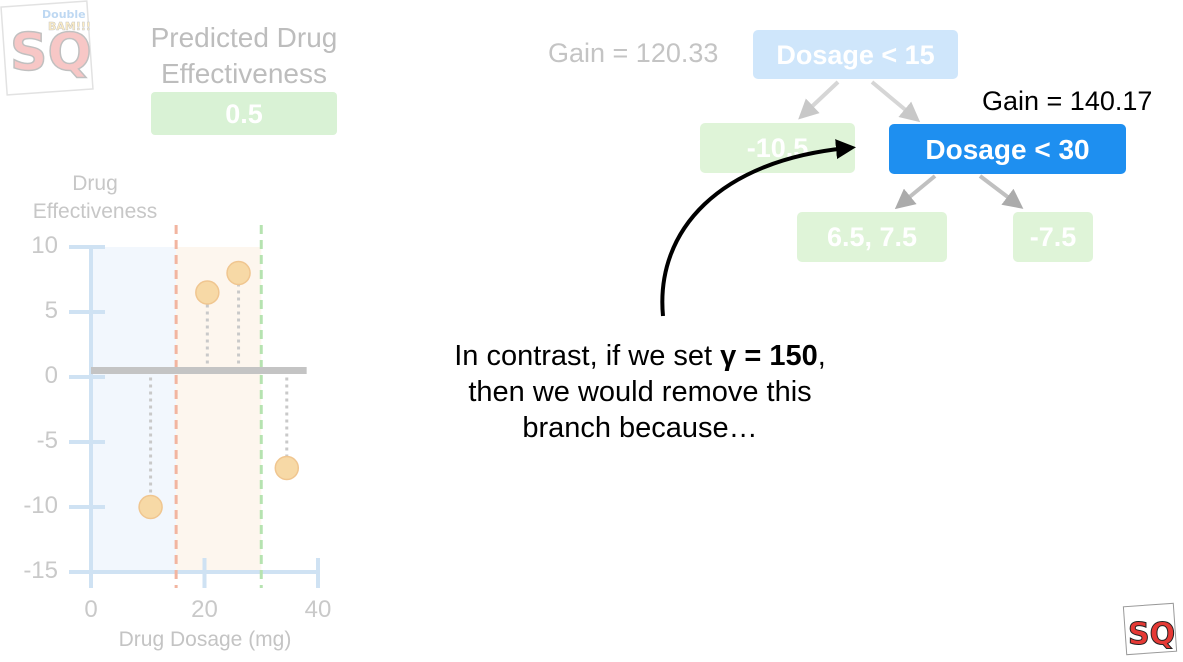  What do you see at coordinates (769, 356) in the screenshot?
I see `caption-gamma: γ = 150` at bounding box center [769, 356].